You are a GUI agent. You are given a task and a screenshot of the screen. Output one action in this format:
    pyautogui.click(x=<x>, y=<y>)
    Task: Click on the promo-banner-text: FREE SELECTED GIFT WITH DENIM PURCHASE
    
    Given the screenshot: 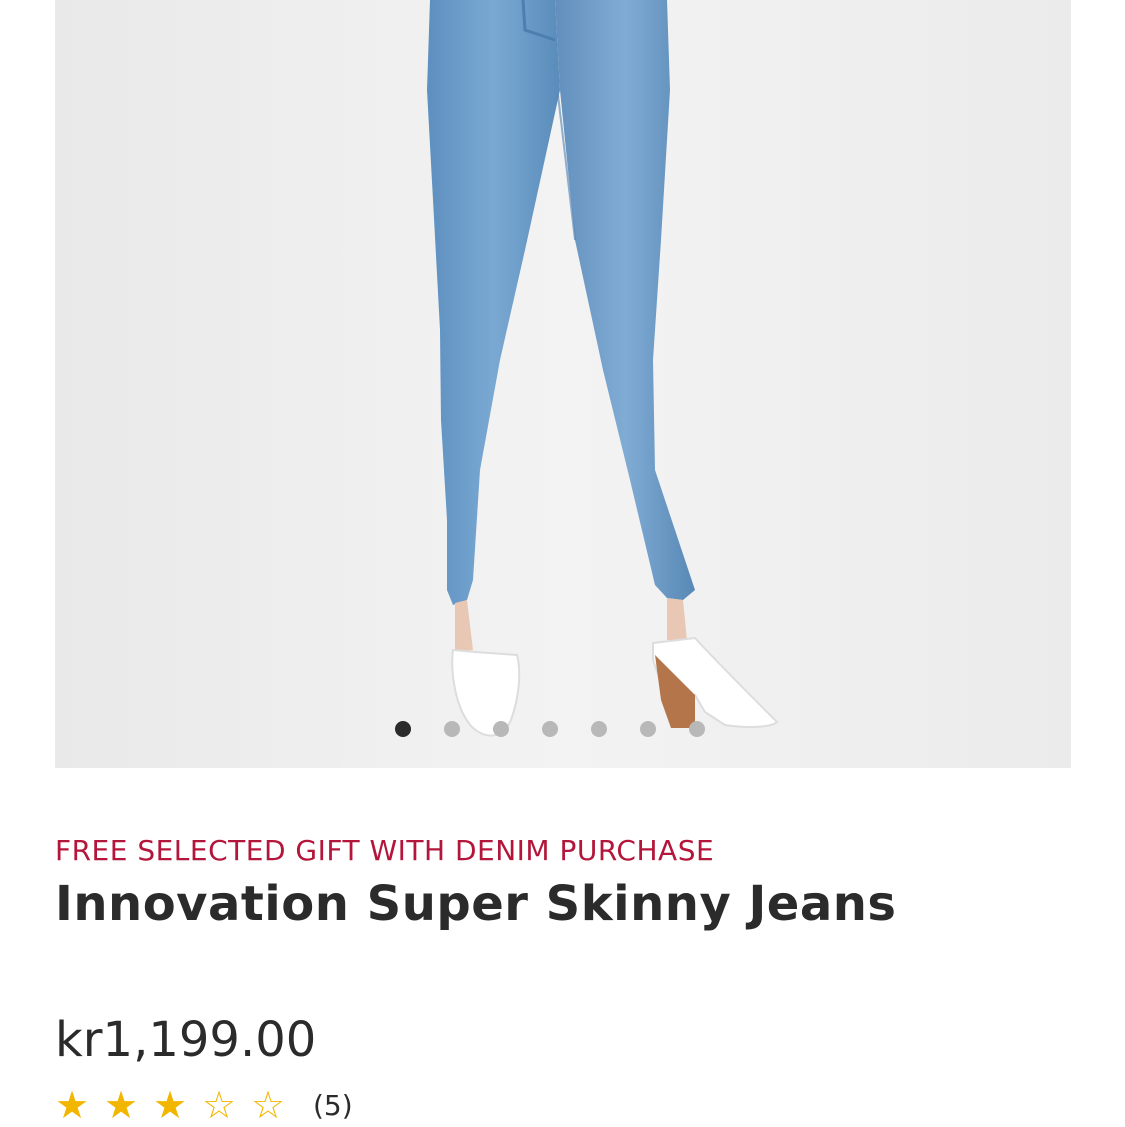 What is the action you would take?
    pyautogui.click(x=384, y=850)
    